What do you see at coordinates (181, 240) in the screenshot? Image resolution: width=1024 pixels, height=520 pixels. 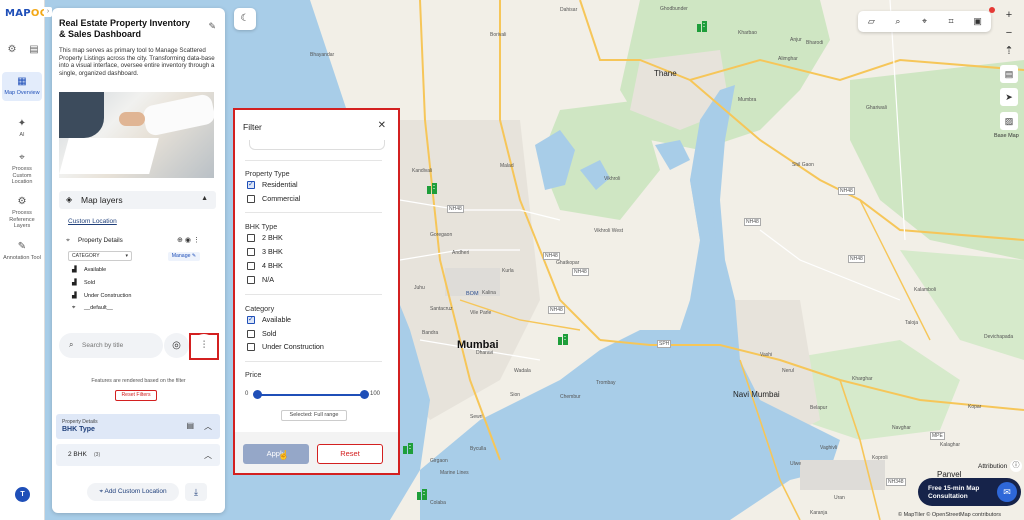 I see `zoom-to-layer-icon: ⊕` at bounding box center [181, 240].